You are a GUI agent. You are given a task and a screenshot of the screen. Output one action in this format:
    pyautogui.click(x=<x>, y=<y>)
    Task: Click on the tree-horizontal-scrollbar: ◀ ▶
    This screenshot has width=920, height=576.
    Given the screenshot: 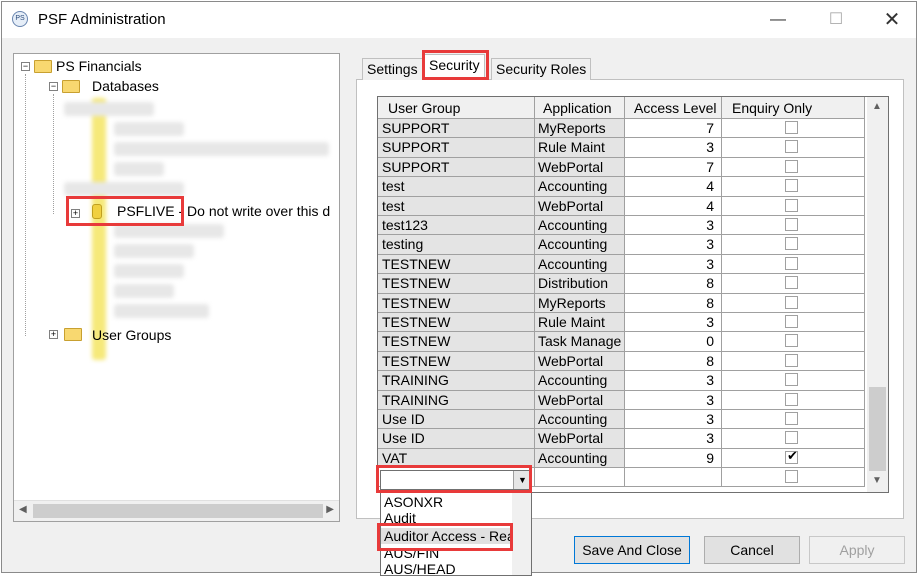 What is the action you would take?
    pyautogui.click(x=176, y=510)
    